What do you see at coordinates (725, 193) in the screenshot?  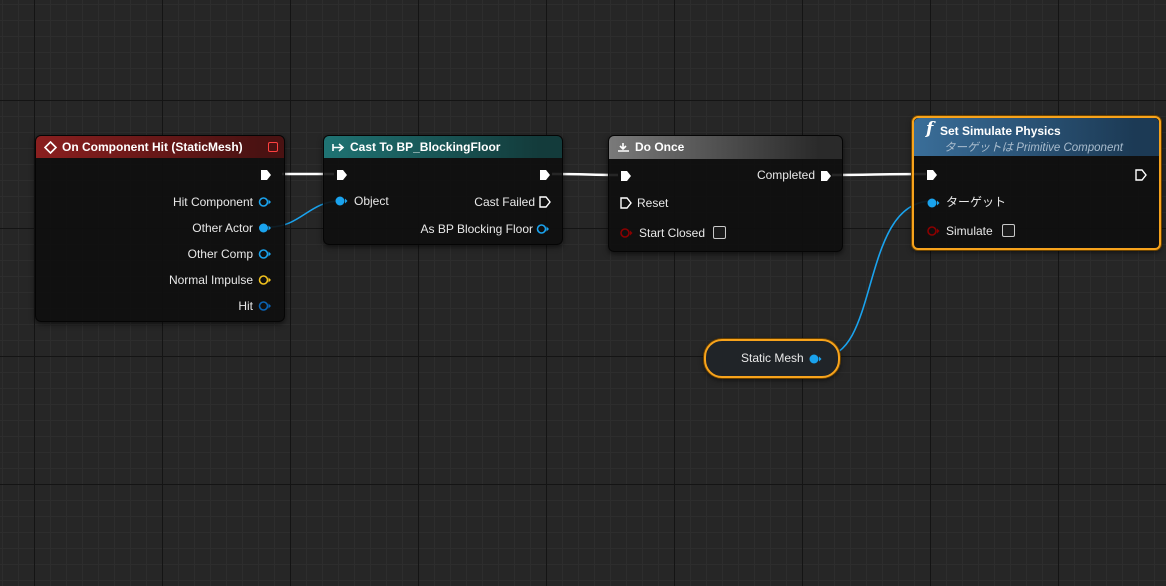 I see `do-once-node: Do Once Completed Reset Start Closed` at bounding box center [725, 193].